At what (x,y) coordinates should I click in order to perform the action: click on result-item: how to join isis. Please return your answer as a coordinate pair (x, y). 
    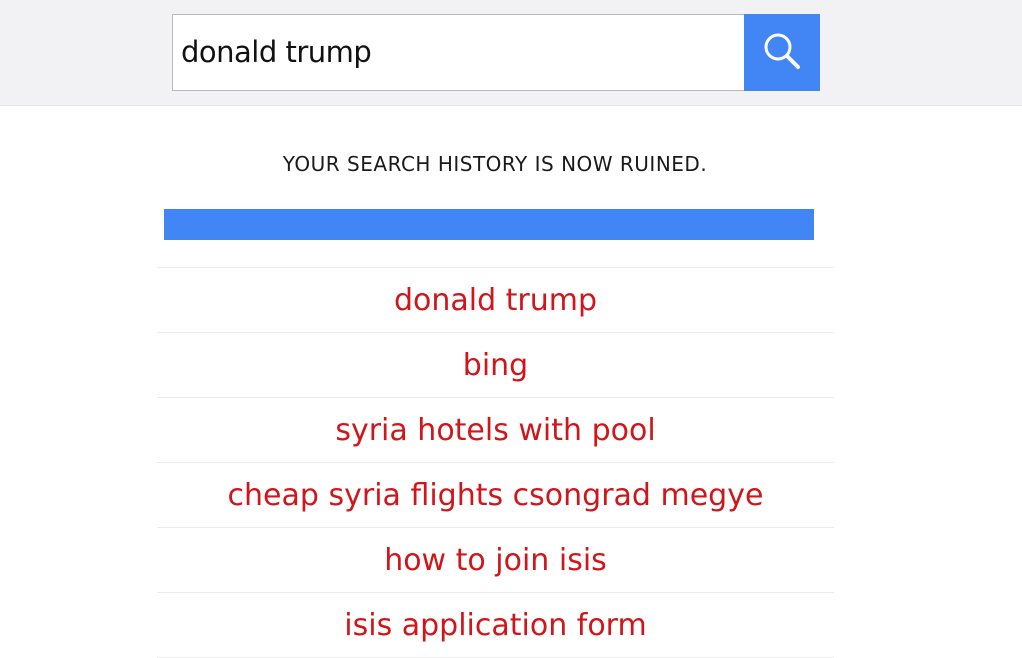
    Looking at the image, I should click on (495, 560).